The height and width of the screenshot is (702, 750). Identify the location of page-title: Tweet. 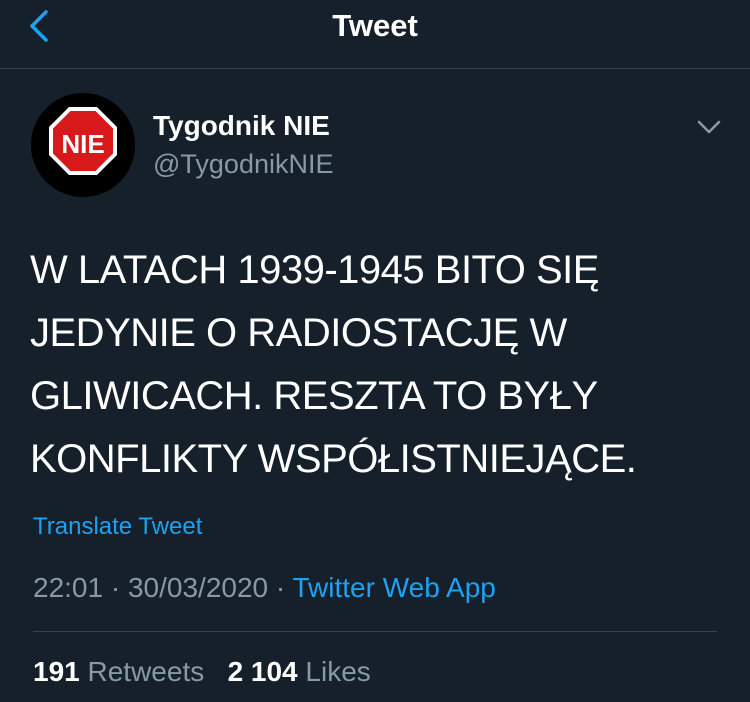
(375, 25).